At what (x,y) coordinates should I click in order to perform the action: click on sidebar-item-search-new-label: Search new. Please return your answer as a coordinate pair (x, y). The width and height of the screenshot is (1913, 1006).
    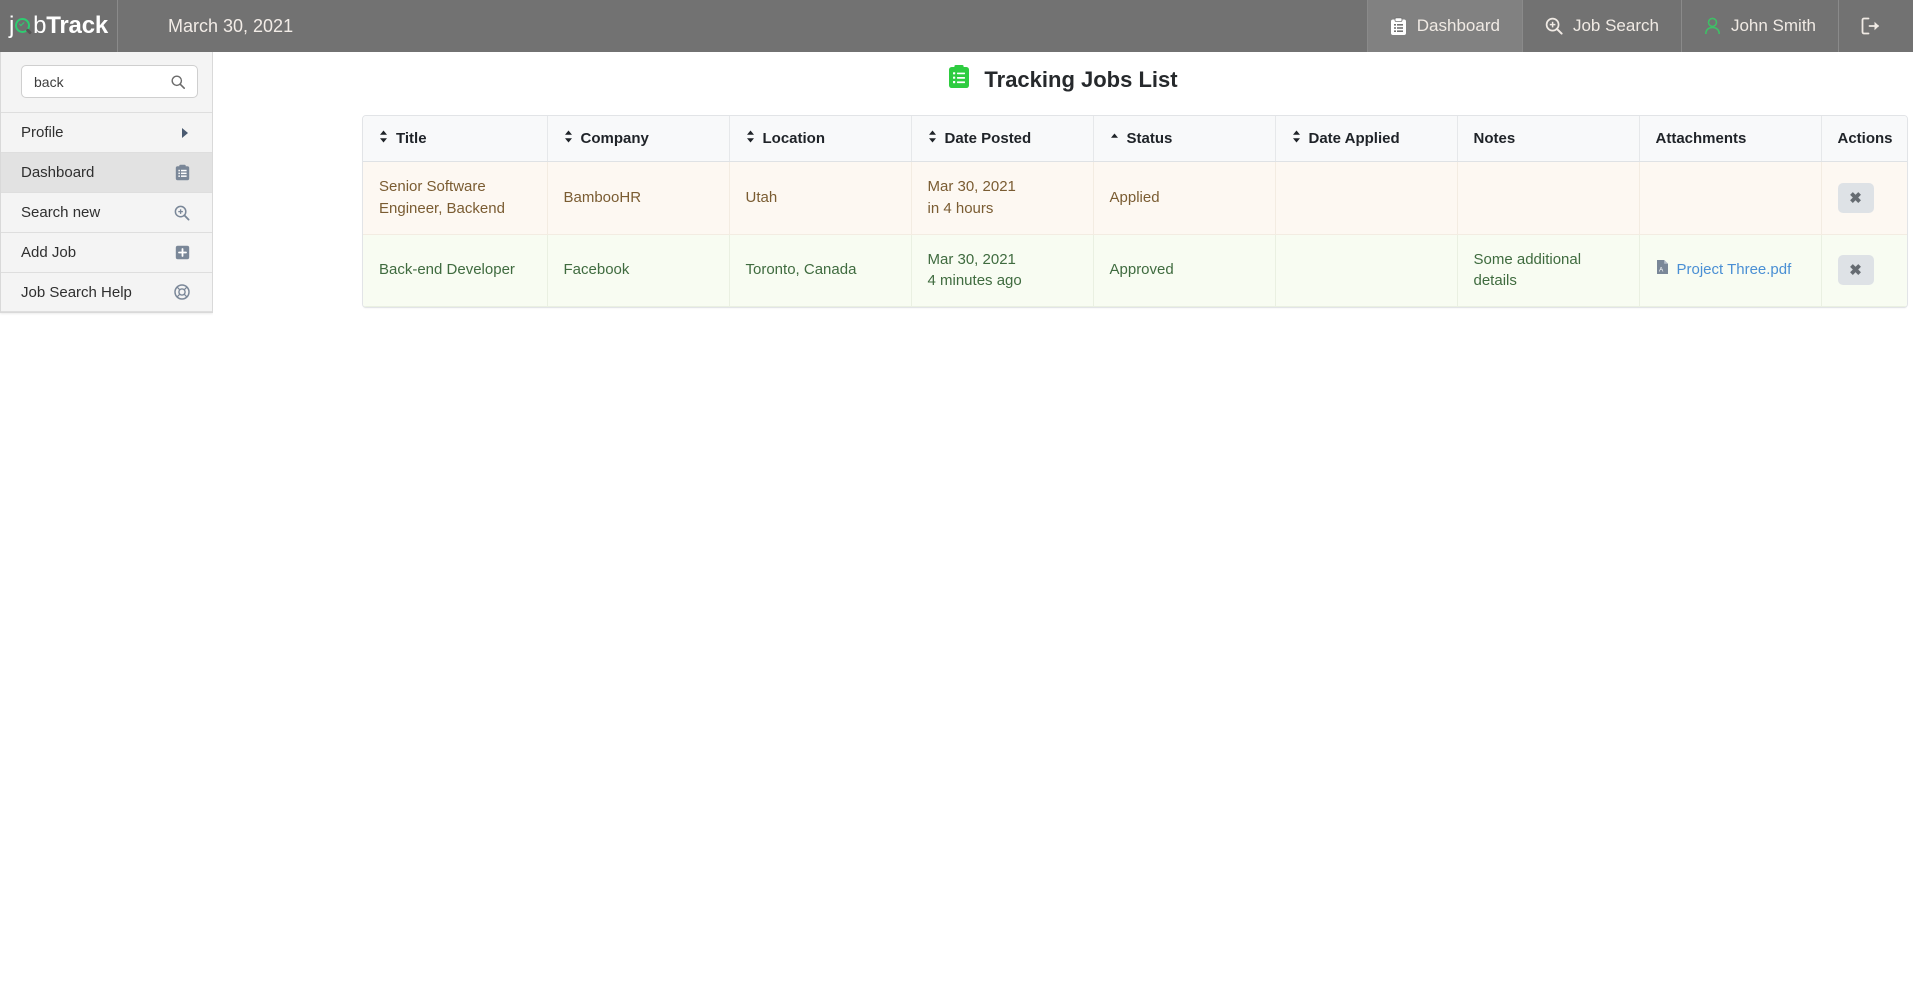
    Looking at the image, I should click on (61, 212).